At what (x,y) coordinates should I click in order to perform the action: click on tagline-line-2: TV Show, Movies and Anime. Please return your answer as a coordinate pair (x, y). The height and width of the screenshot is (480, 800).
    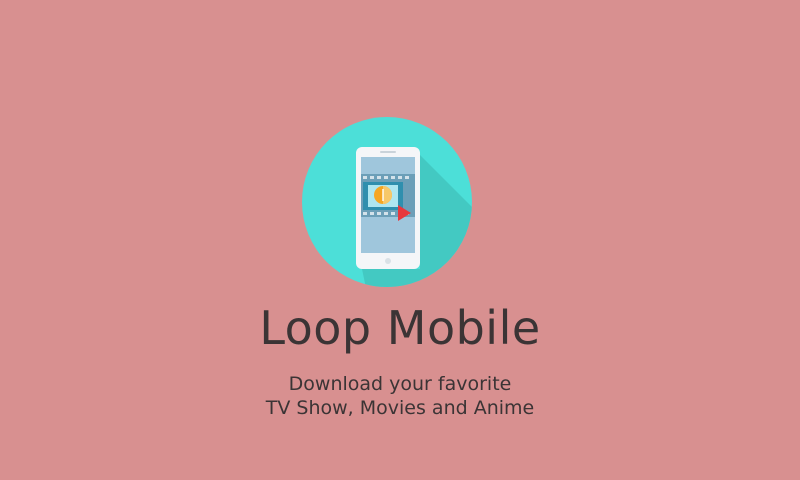
    Looking at the image, I should click on (400, 408).